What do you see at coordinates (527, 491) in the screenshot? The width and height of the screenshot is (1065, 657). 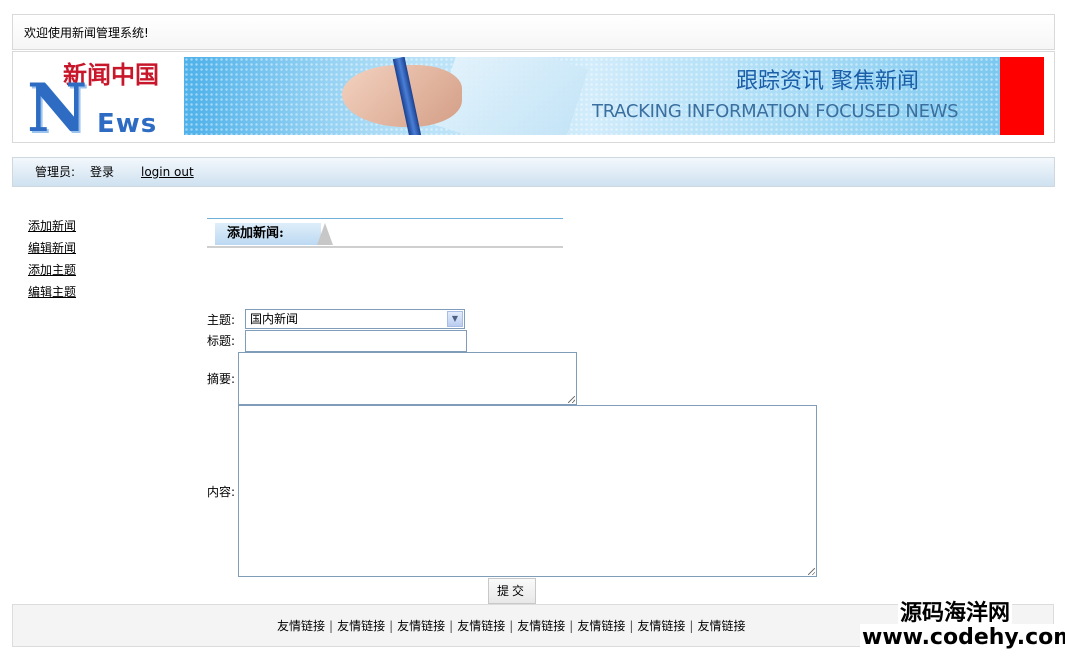 I see `content-textarea` at bounding box center [527, 491].